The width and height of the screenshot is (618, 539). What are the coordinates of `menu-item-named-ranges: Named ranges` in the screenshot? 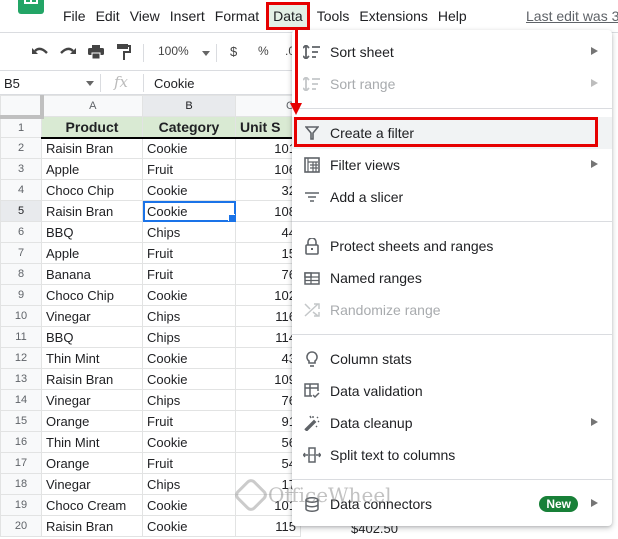 It's located at (452, 278).